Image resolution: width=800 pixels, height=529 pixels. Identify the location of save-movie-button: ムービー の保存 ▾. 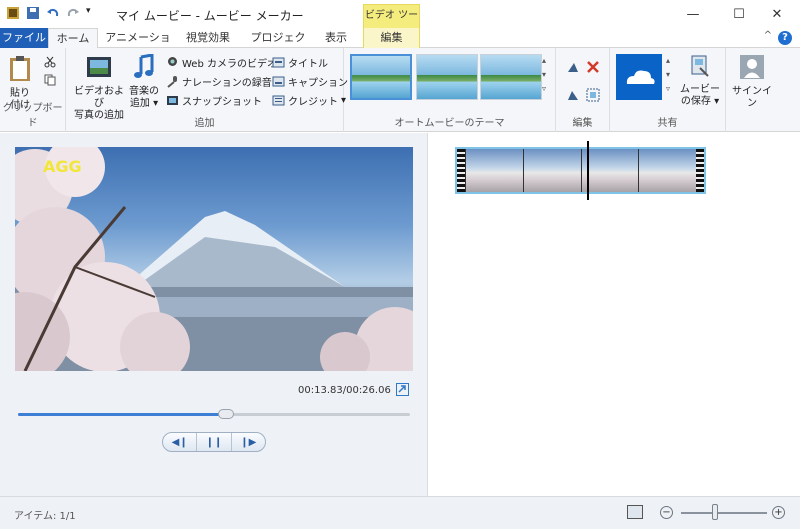
(700, 81).